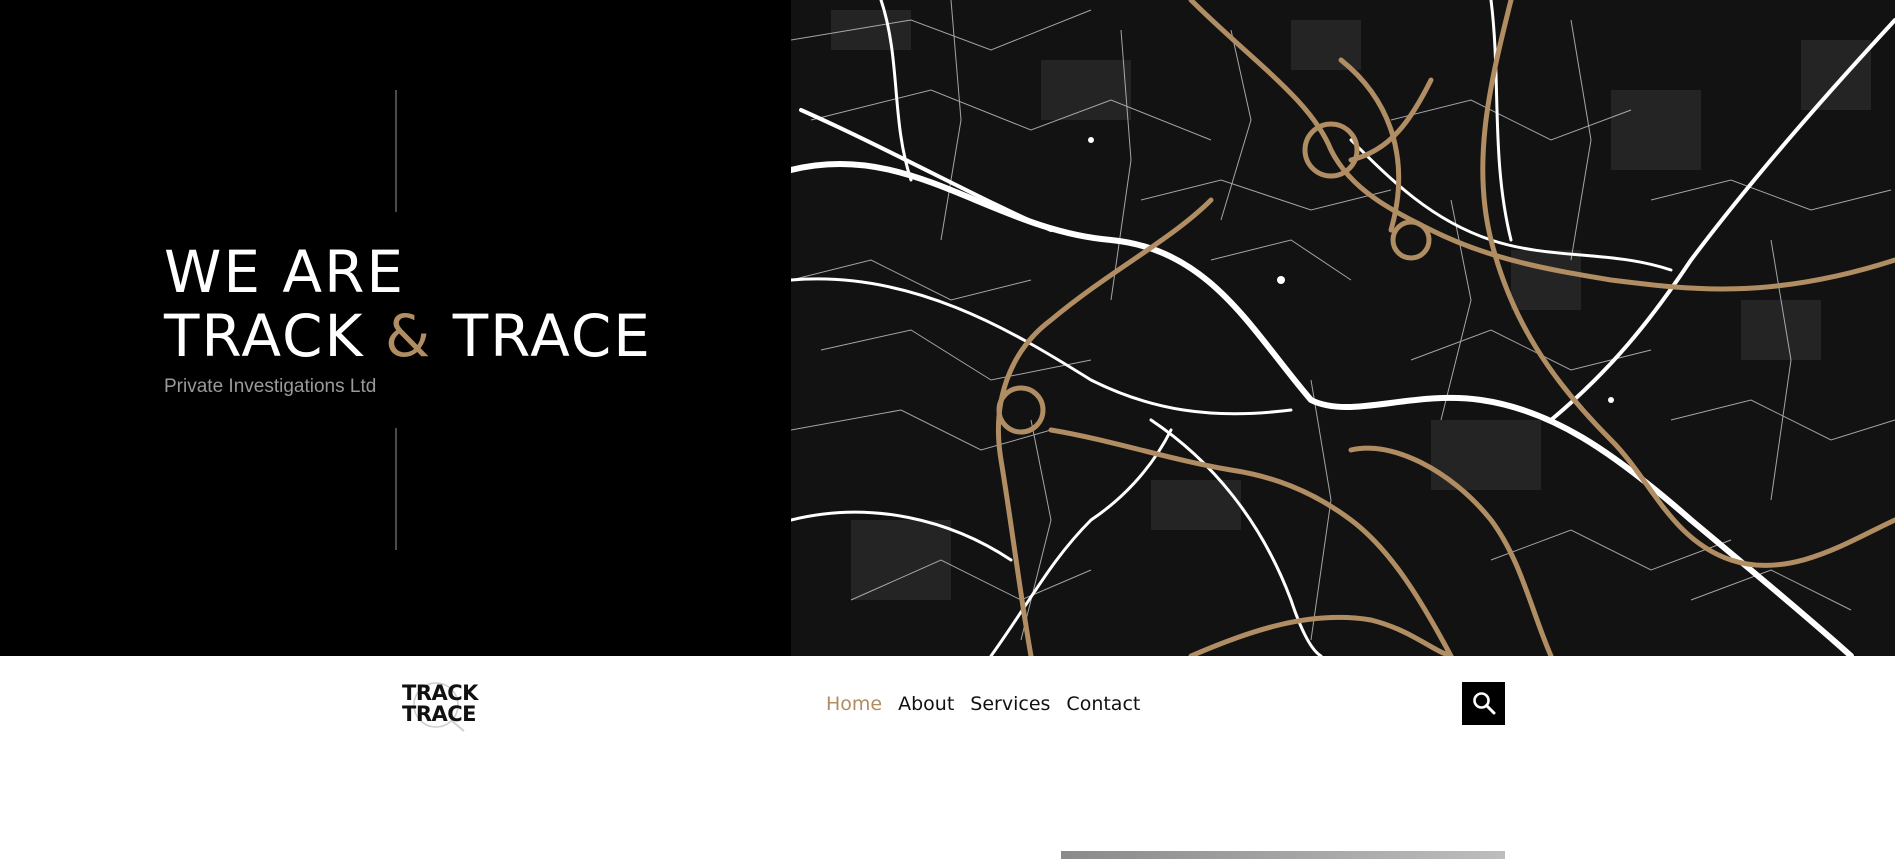  Describe the element at coordinates (439, 714) in the screenshot. I see `logo-text-trace: TRACE` at that location.